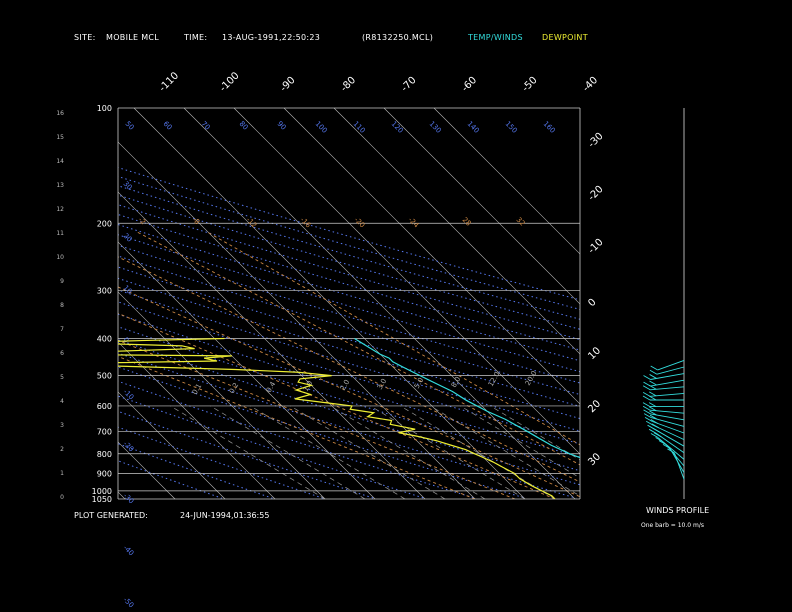 Image resolution: width=792 pixels, height=612 pixels. I want to click on height-tick-label: 2, so click(62, 449).